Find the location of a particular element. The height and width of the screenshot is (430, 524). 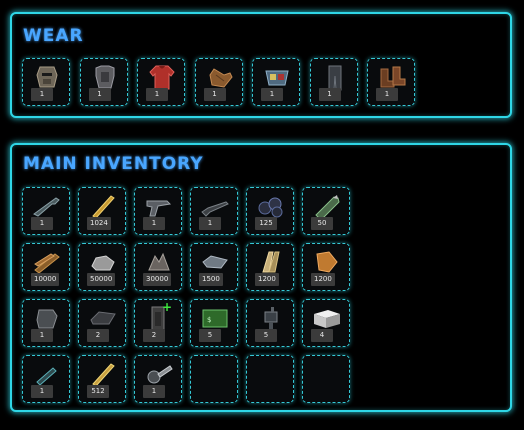

metal-fragments-slot: 30000 is located at coordinates (158, 267).